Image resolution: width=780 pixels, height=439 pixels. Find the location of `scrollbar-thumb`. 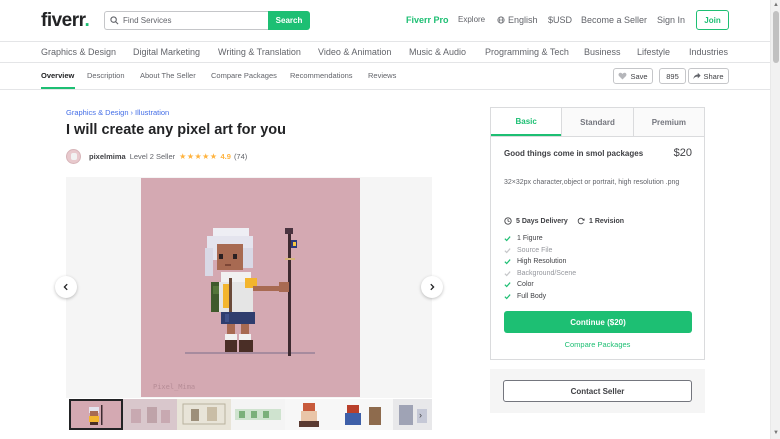

scrollbar-thumb is located at coordinates (776, 37).